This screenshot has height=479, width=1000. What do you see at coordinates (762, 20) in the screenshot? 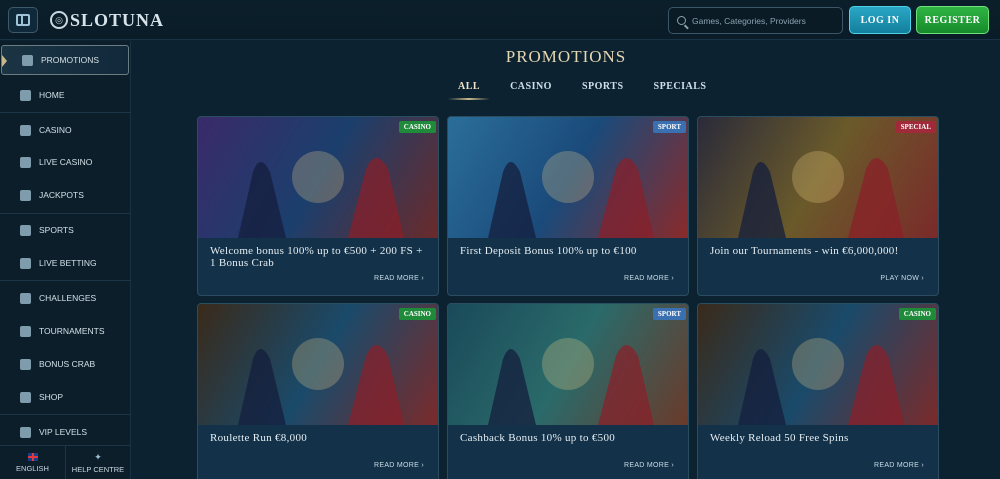
I see `search-input` at bounding box center [762, 20].